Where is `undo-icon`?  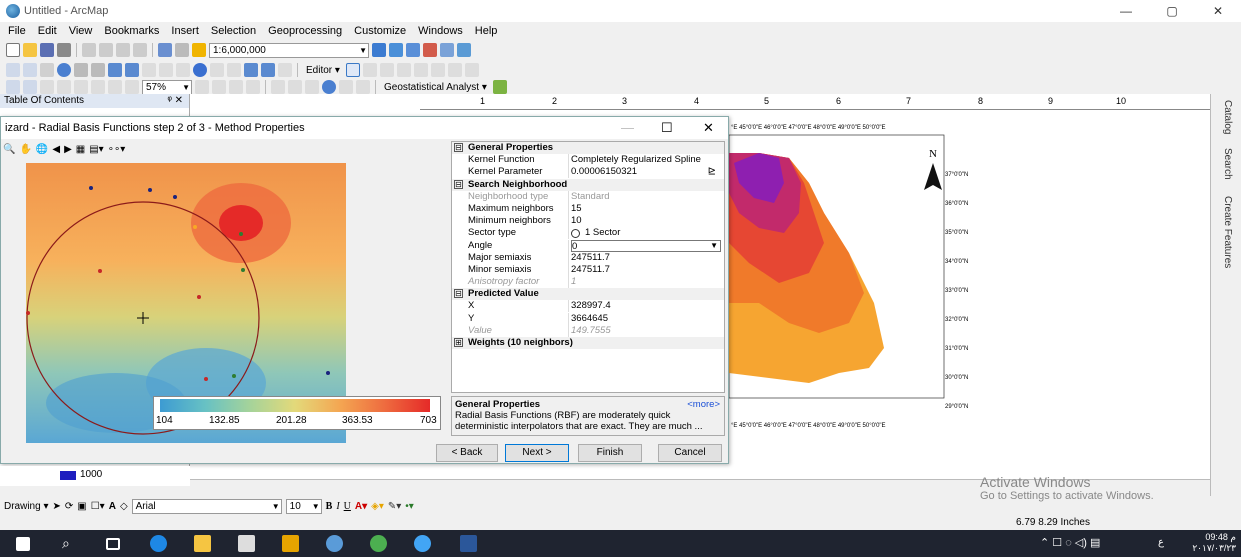 undo-icon is located at coordinates (165, 50).